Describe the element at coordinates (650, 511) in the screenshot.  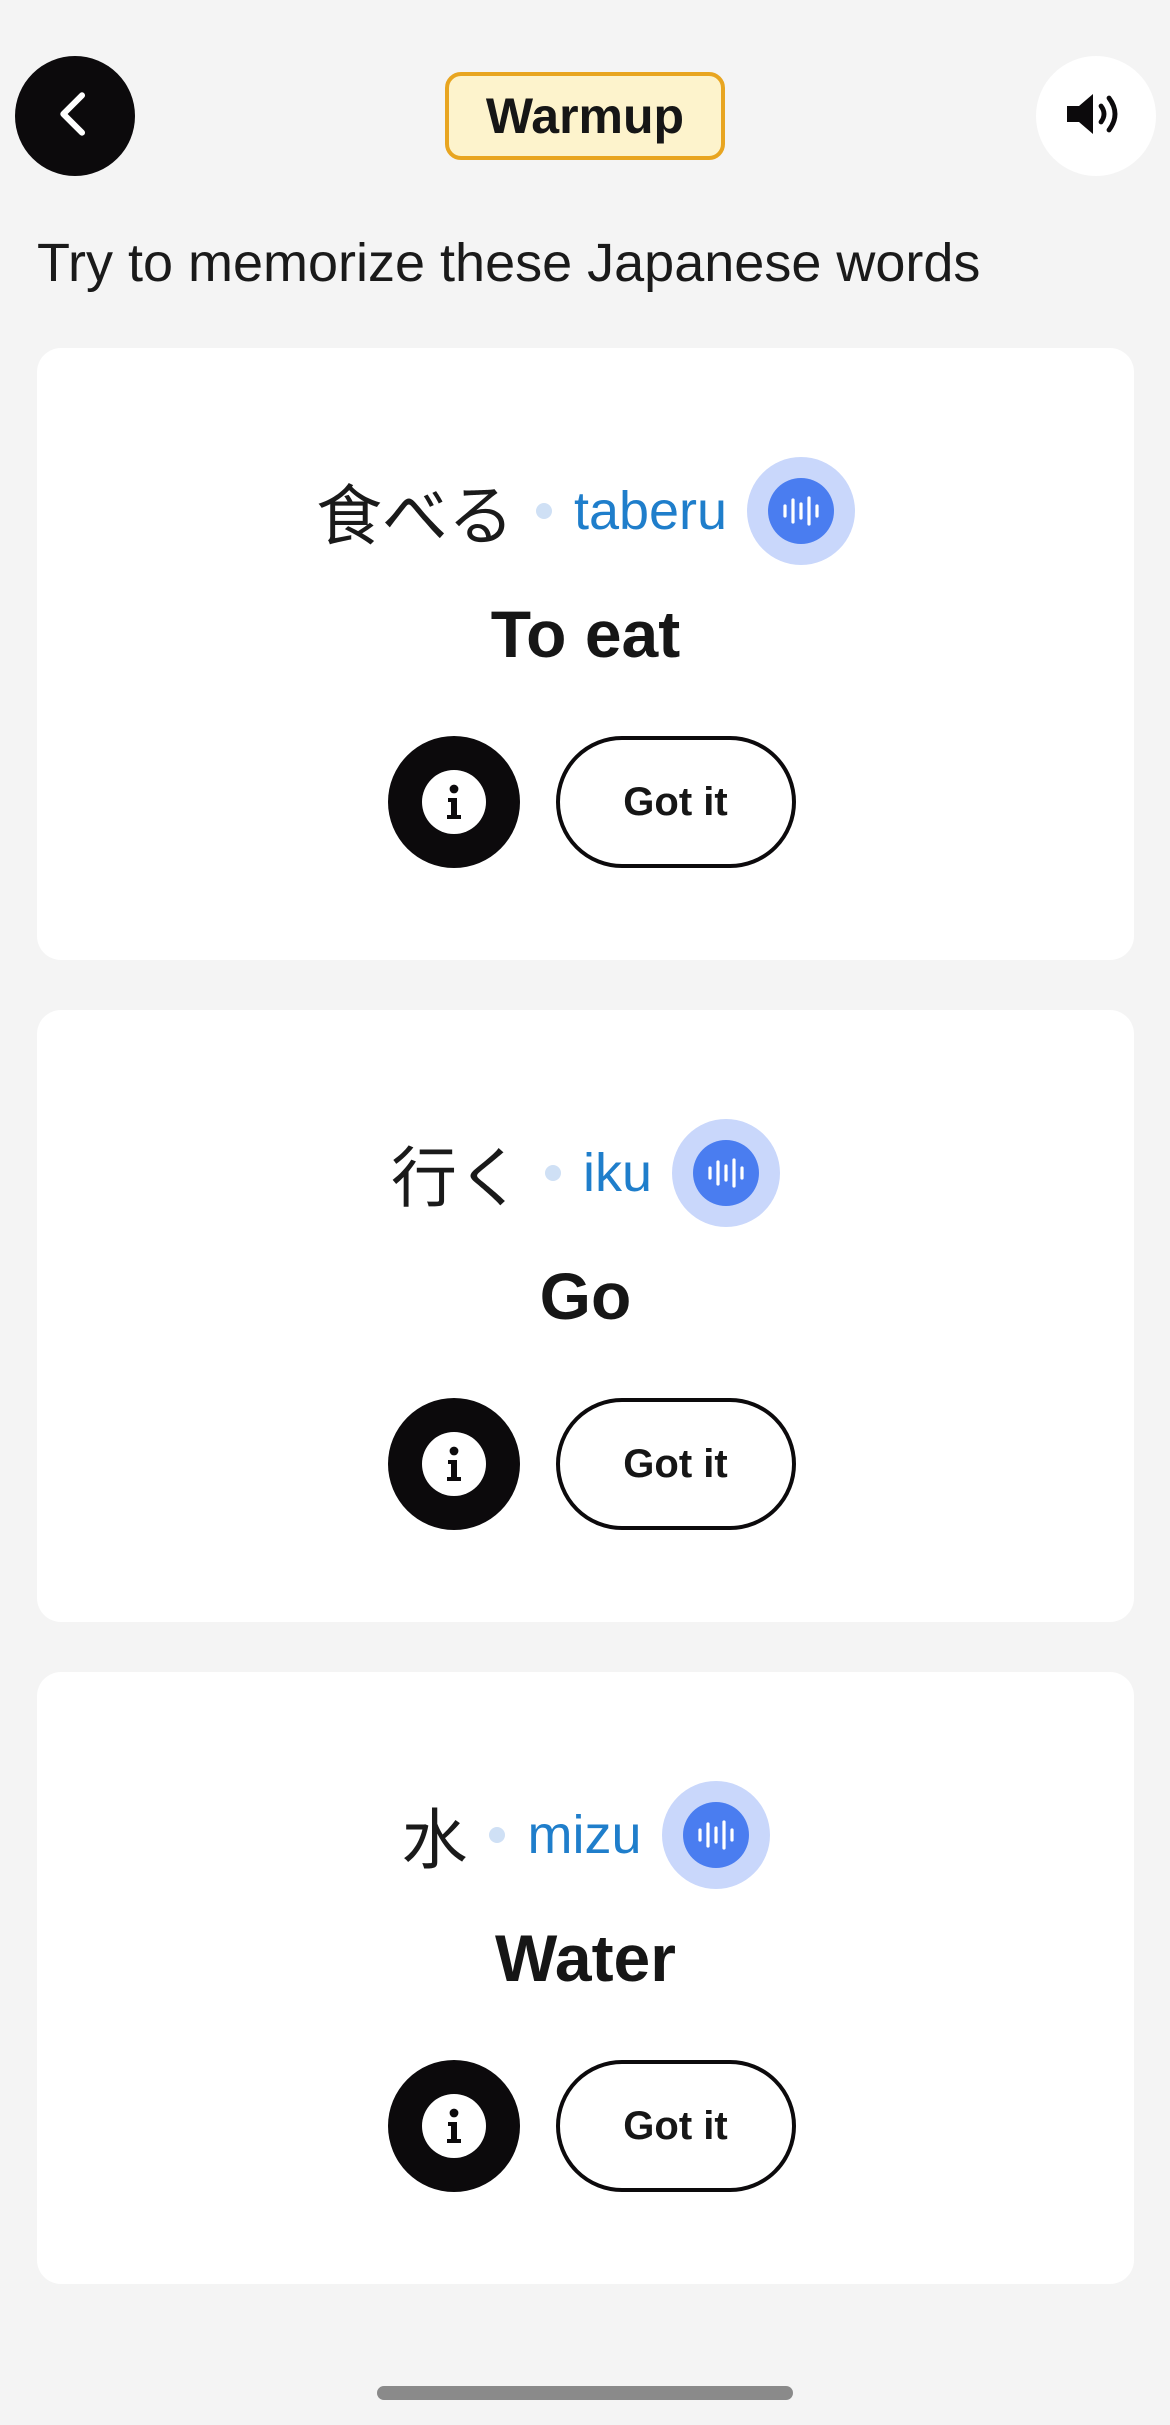
I see `romaji-text: taberu` at that location.